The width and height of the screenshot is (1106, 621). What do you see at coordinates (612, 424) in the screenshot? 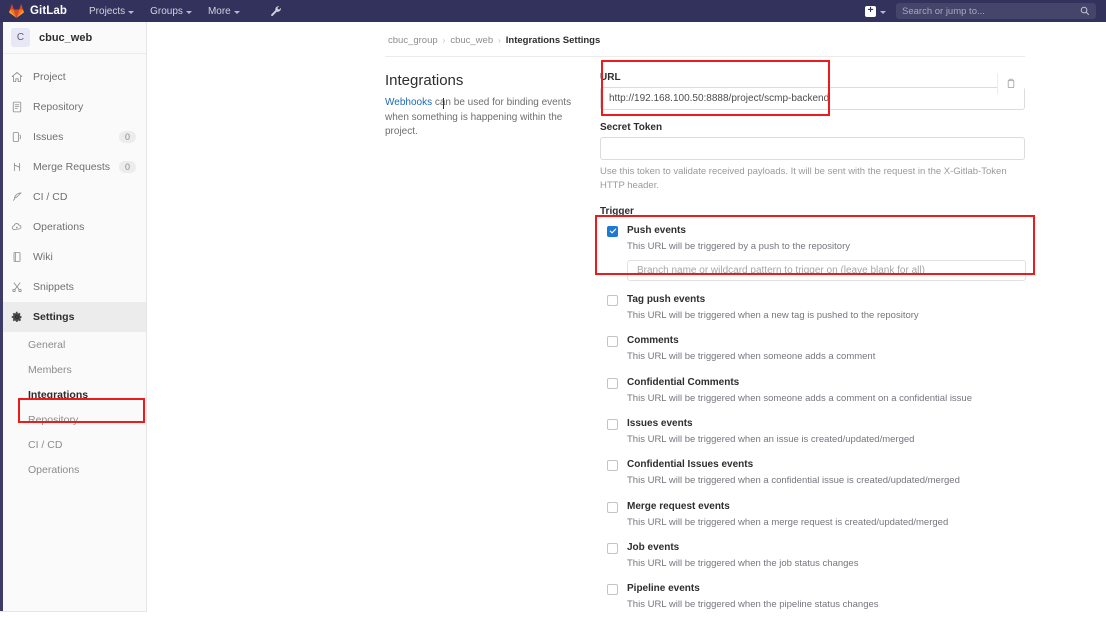
I see `issues-events-checkbox` at bounding box center [612, 424].